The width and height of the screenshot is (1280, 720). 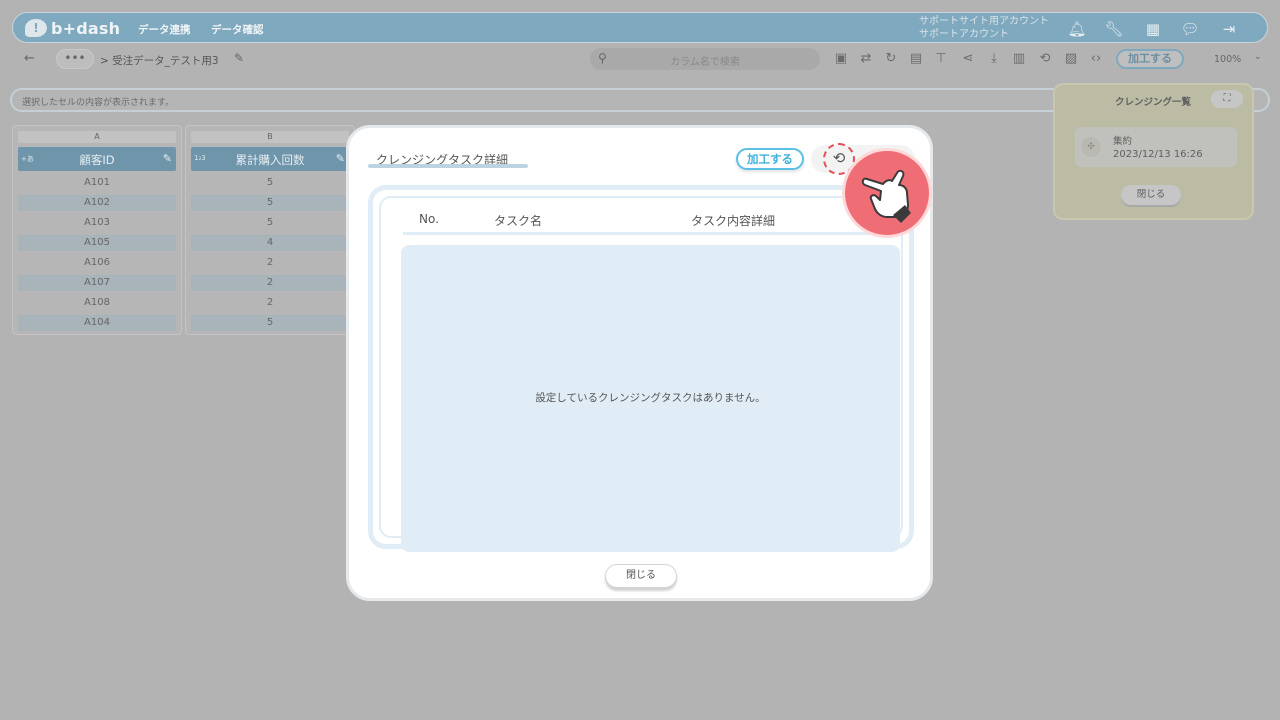 What do you see at coordinates (1045, 59) in the screenshot?
I see `history-icon: ⟲` at bounding box center [1045, 59].